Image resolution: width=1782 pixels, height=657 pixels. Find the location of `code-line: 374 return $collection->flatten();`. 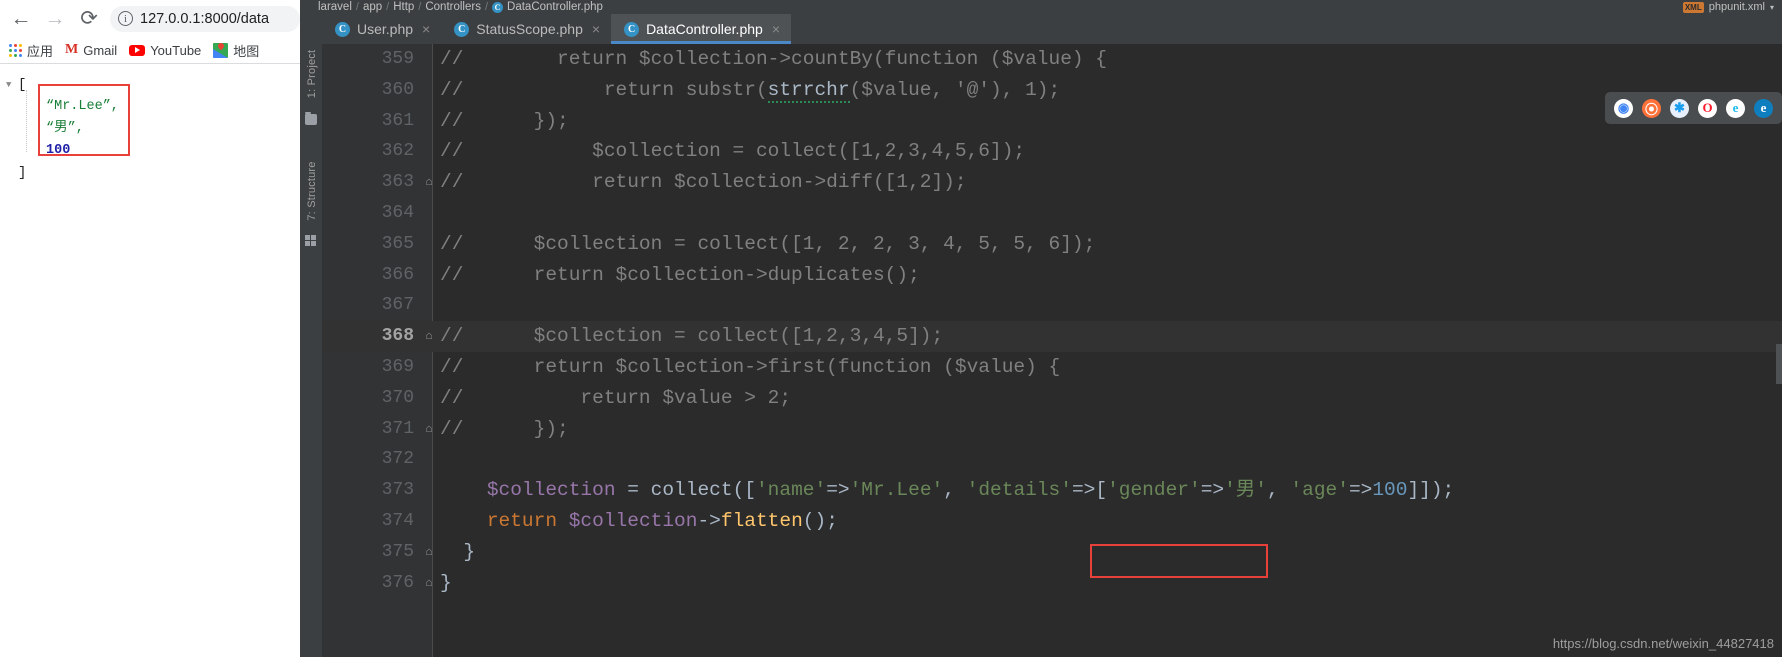

code-line: 374 return $collection->flatten(); is located at coordinates (1052, 521).